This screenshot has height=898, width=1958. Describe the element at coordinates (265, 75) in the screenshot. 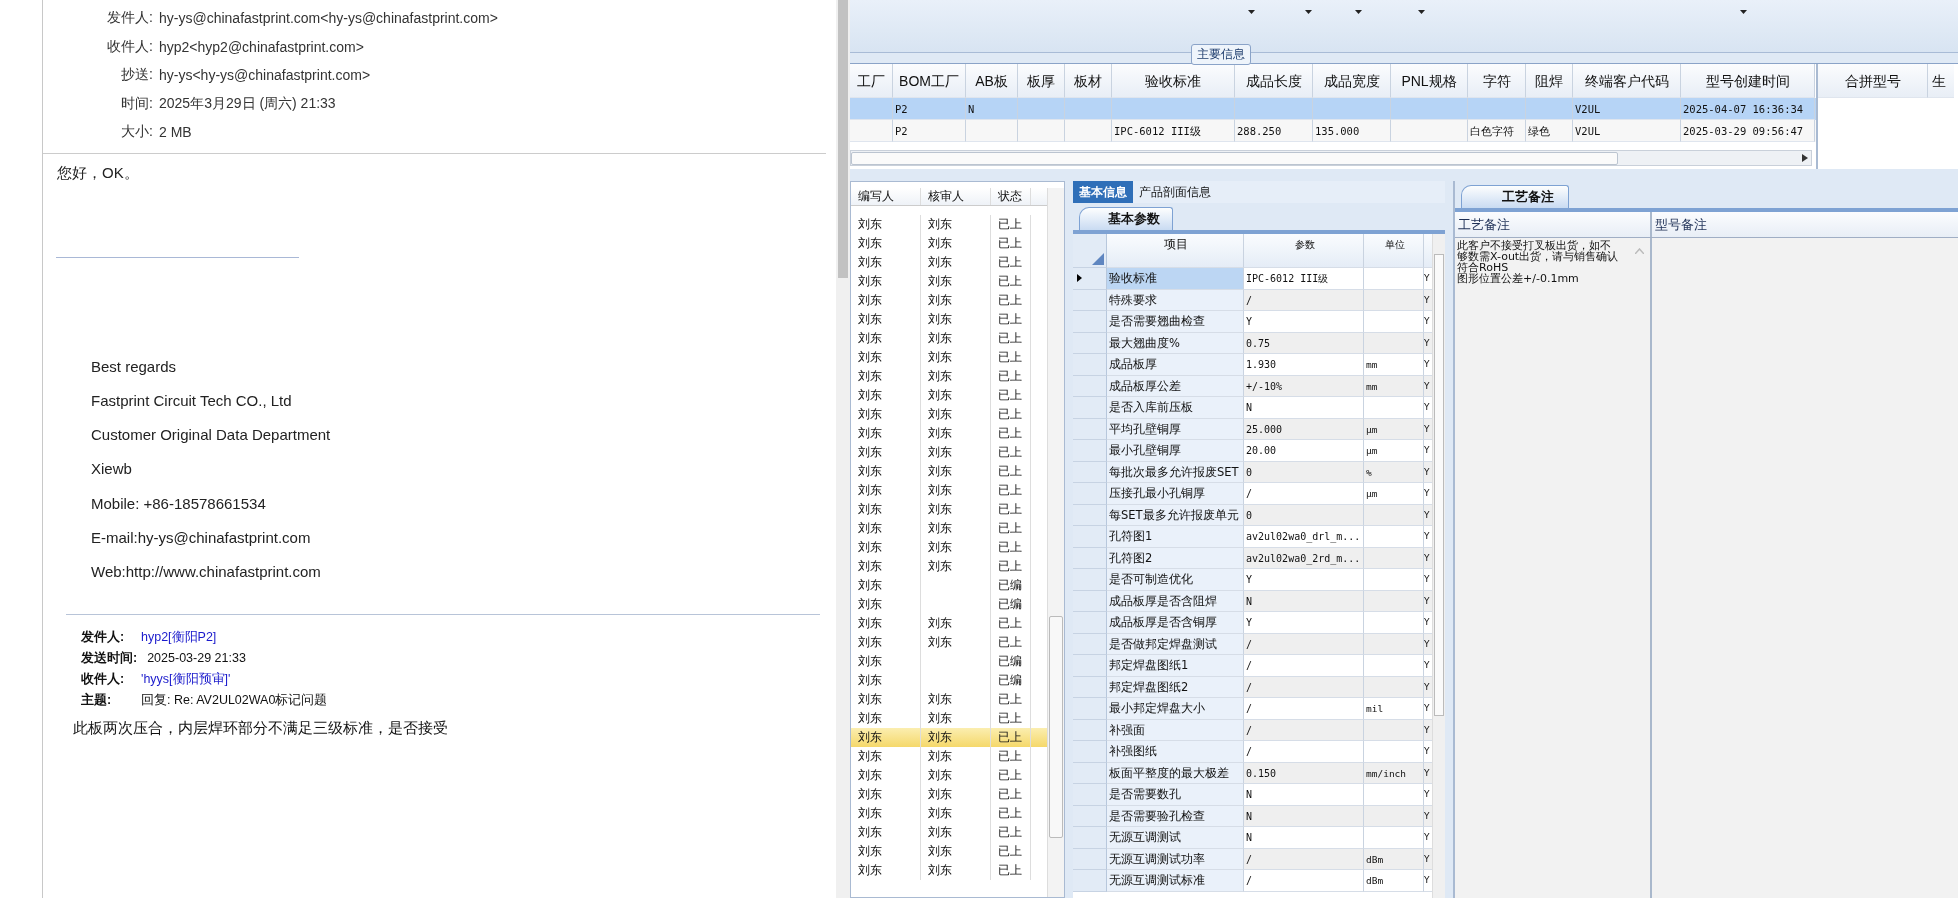

I see `header-value: hy-ys<hy-ys@chinafastprint.com>` at that location.